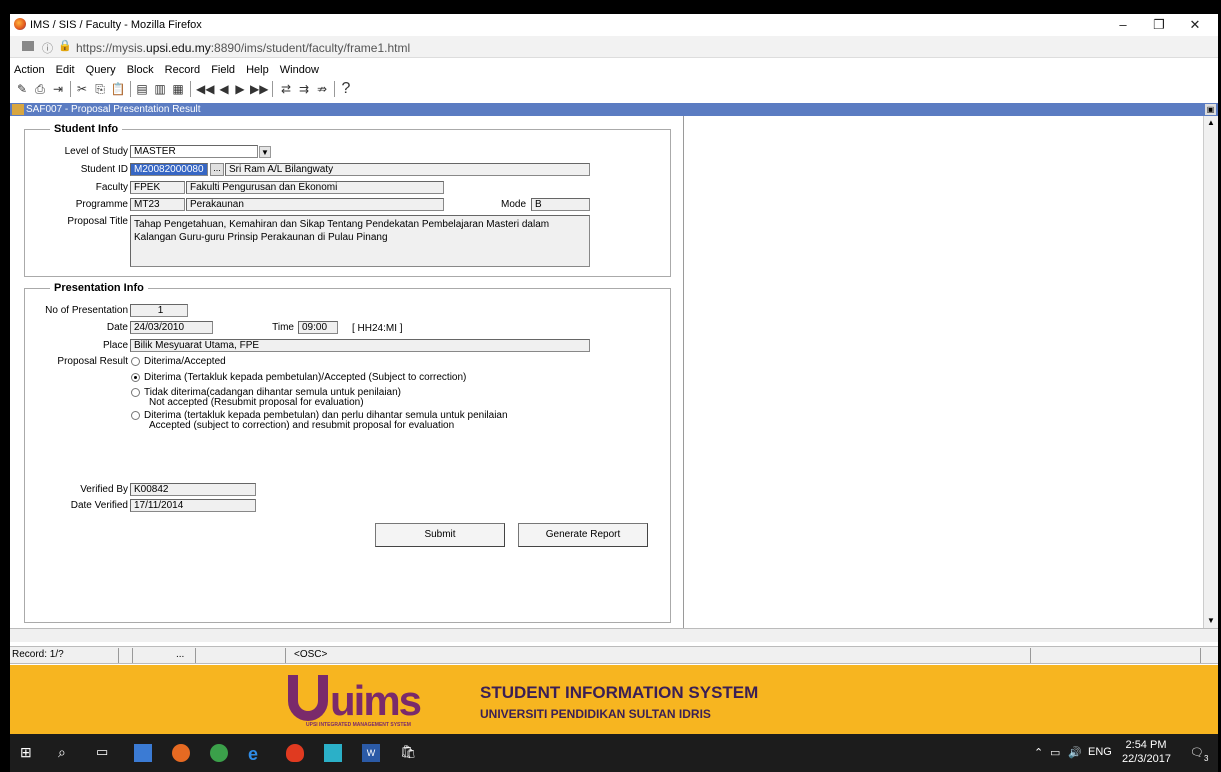  Describe the element at coordinates (299, 70) in the screenshot. I see `menu-window: Window` at that location.